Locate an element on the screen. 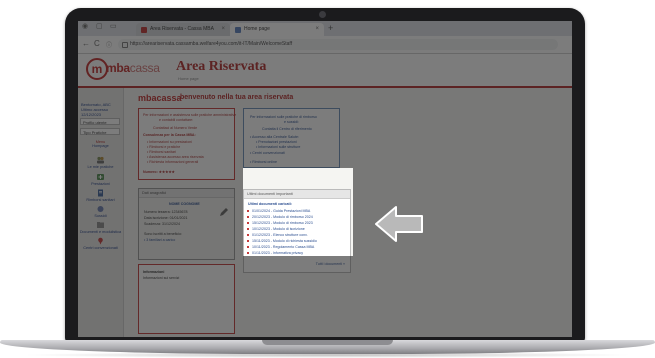 The height and width of the screenshot is (358, 655). sidebar-item-pratiche: Le mie pratiche is located at coordinates (100, 162).